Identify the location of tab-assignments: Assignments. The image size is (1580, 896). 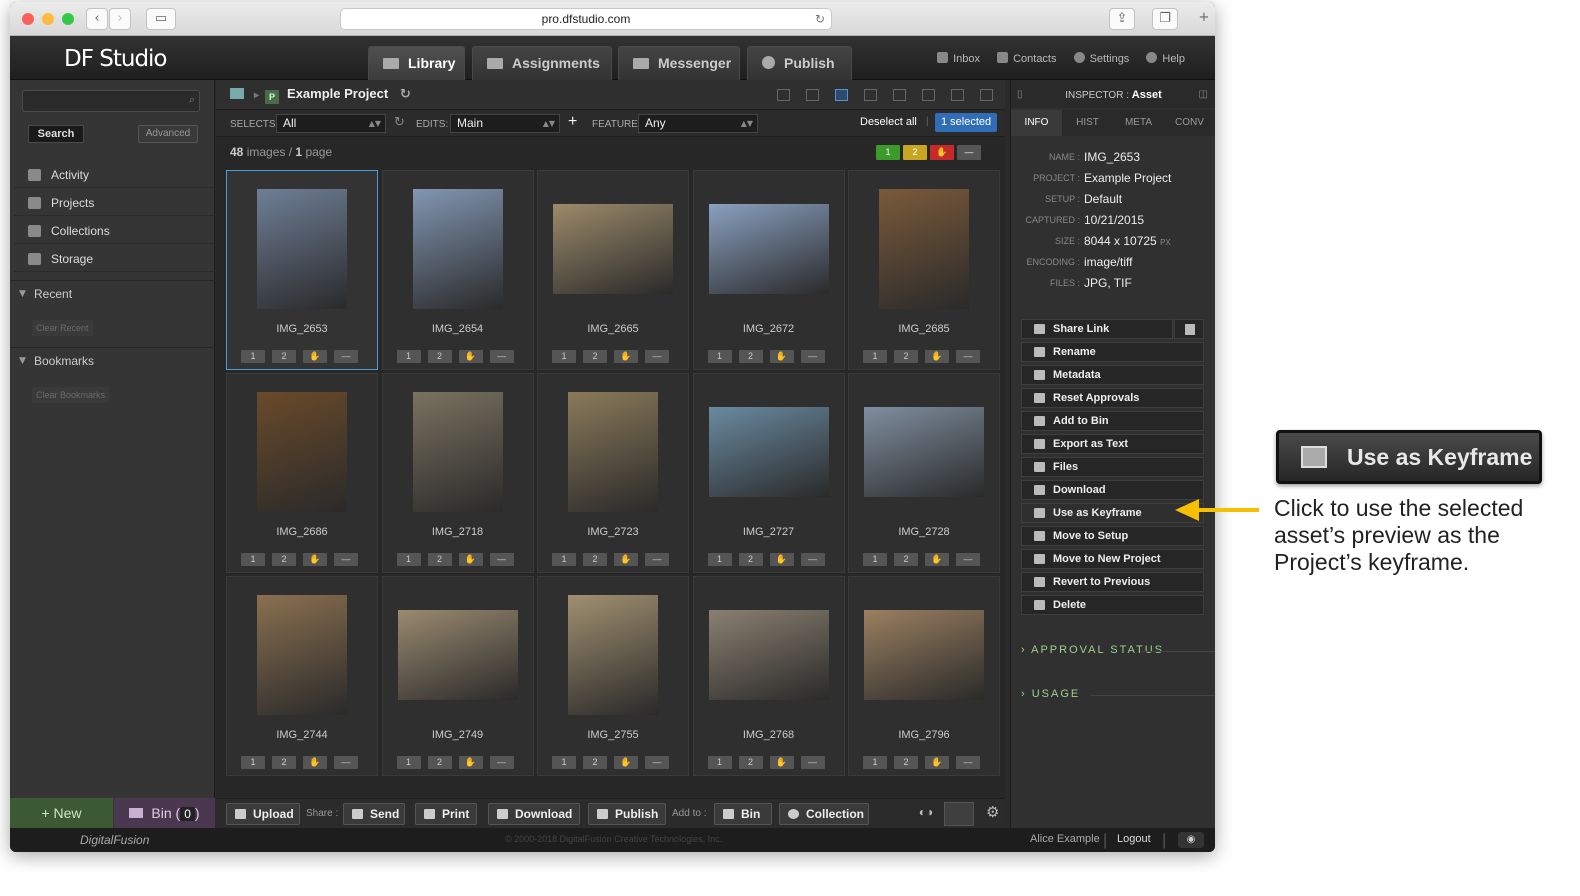
(542, 63).